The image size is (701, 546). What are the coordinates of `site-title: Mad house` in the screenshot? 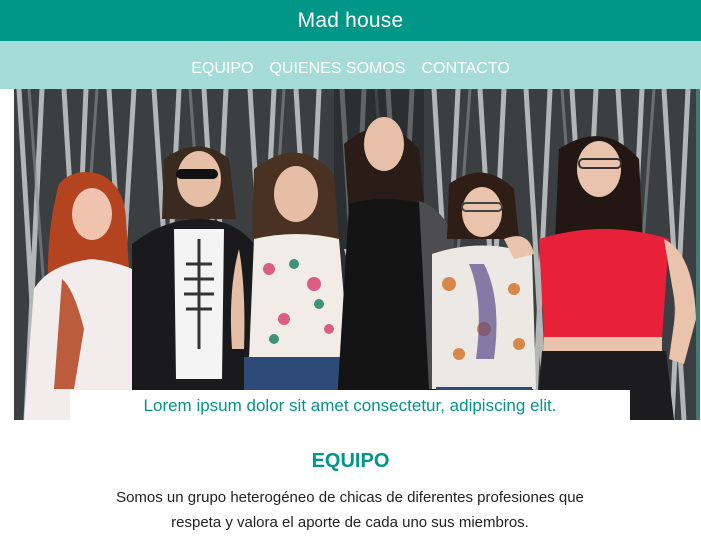 It's located at (350, 20).